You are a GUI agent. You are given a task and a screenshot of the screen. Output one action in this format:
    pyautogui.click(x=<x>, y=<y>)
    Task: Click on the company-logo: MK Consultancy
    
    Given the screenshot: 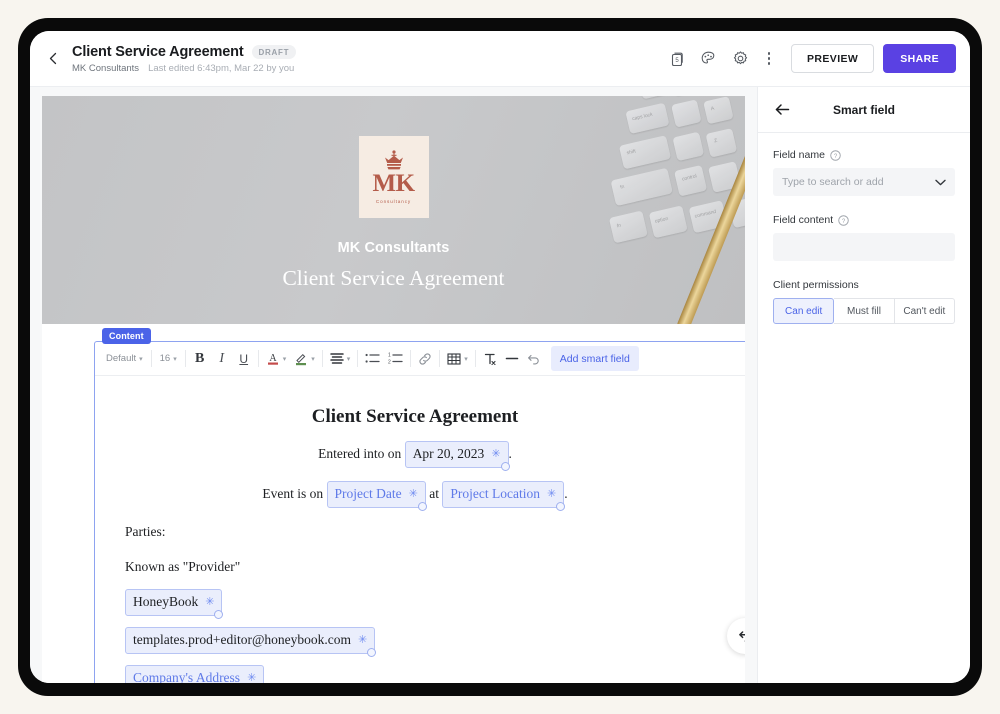 What is the action you would take?
    pyautogui.click(x=393, y=177)
    